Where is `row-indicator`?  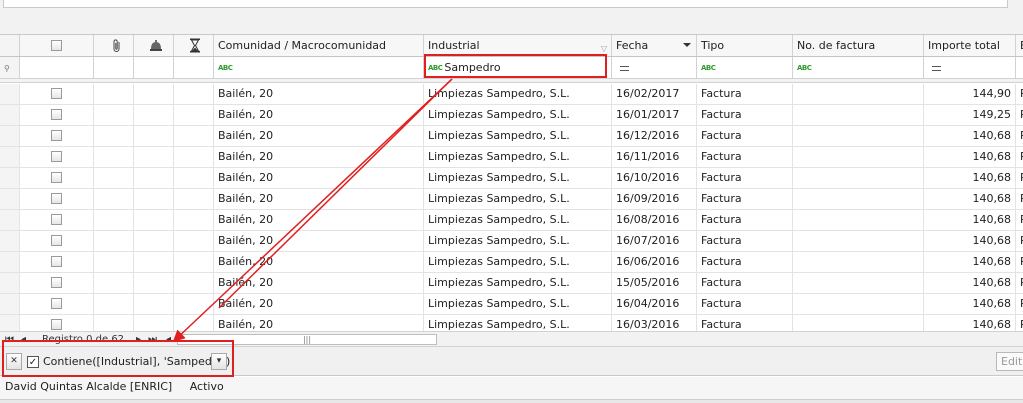
row-indicator is located at coordinates (10, 94).